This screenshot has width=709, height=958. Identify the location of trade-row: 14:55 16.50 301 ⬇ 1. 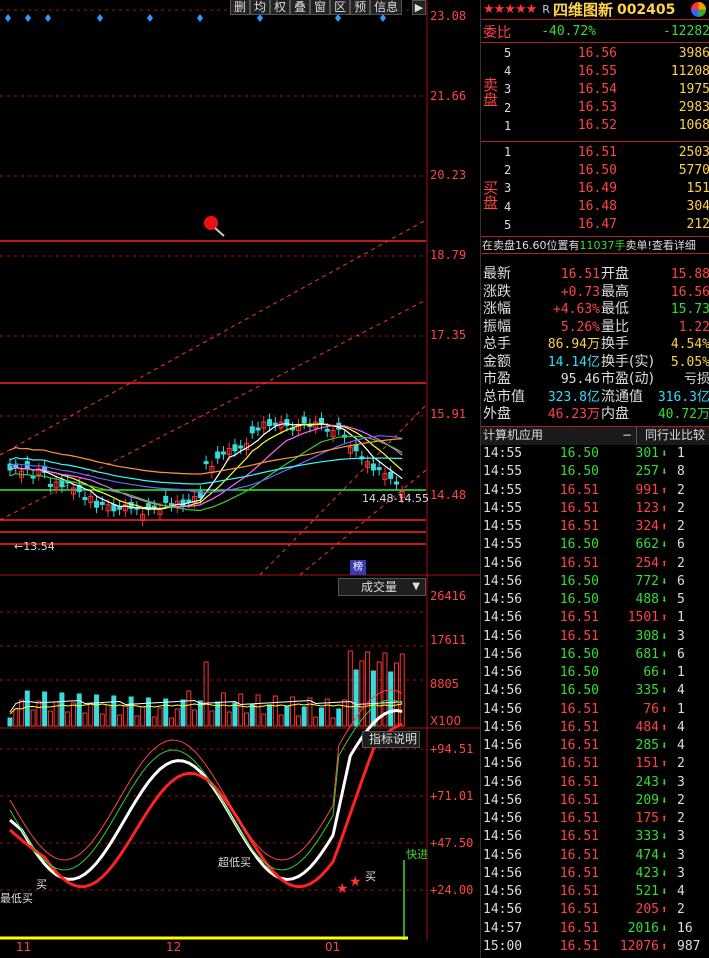
(595, 454).